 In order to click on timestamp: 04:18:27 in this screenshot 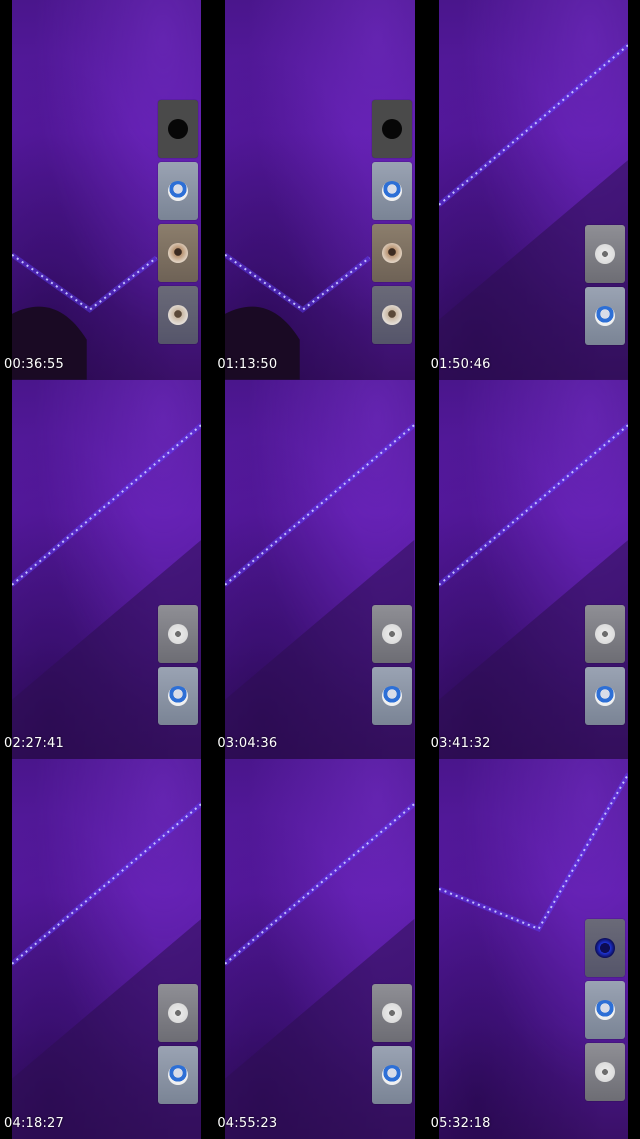, I will do `click(34, 1123)`.